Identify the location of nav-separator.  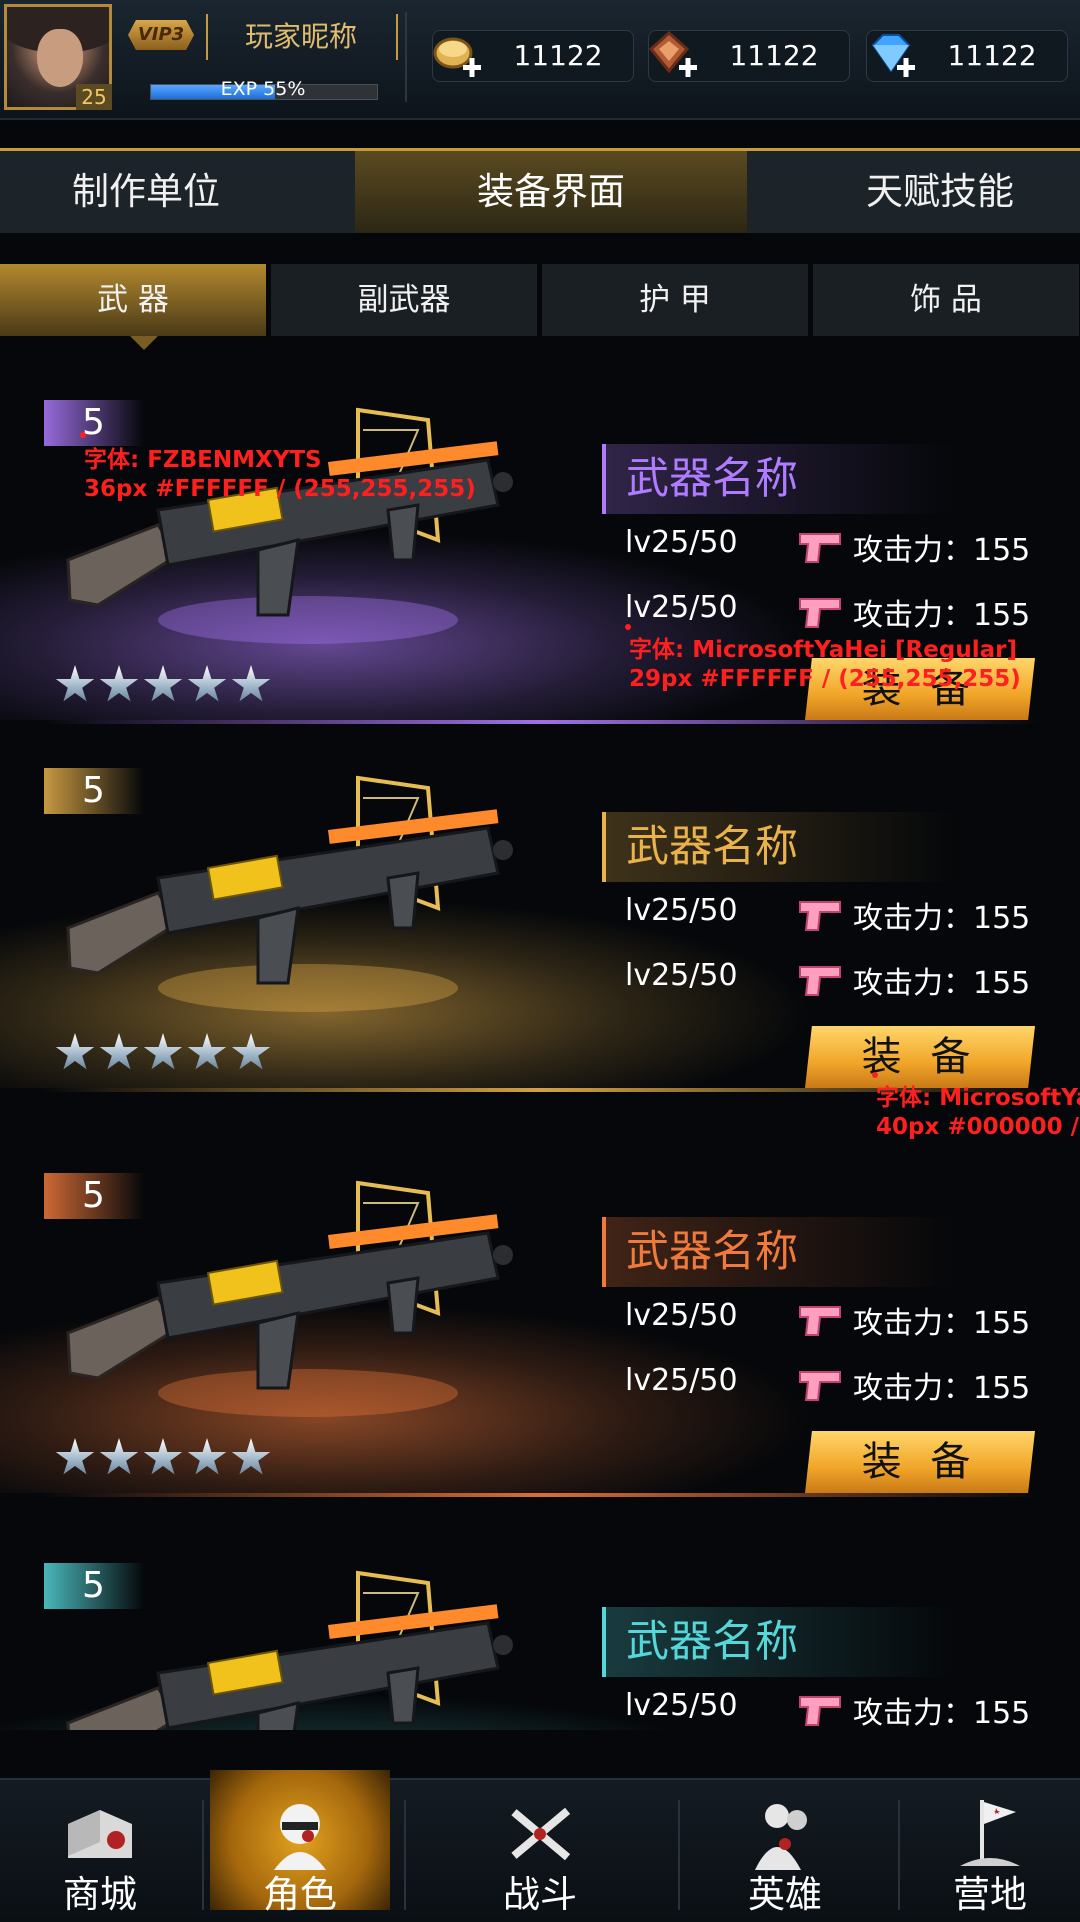
(405, 1855).